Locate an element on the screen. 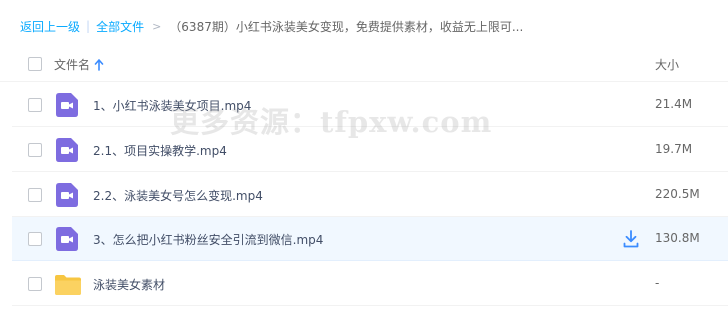 The height and width of the screenshot is (316, 728). file-row: 3、怎么把小红书粉丝安全引流到微信.mp4 130.8M is located at coordinates (370, 239).